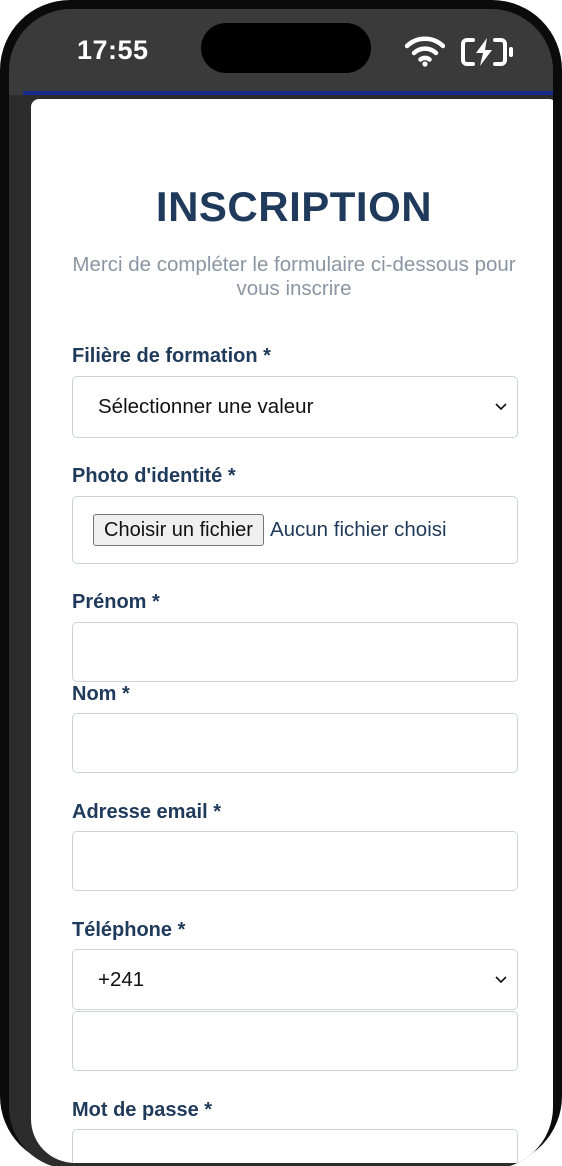 The width and height of the screenshot is (562, 1166). I want to click on photo-file-input: Choisir un fichier Aucun fichier choisi, so click(295, 530).